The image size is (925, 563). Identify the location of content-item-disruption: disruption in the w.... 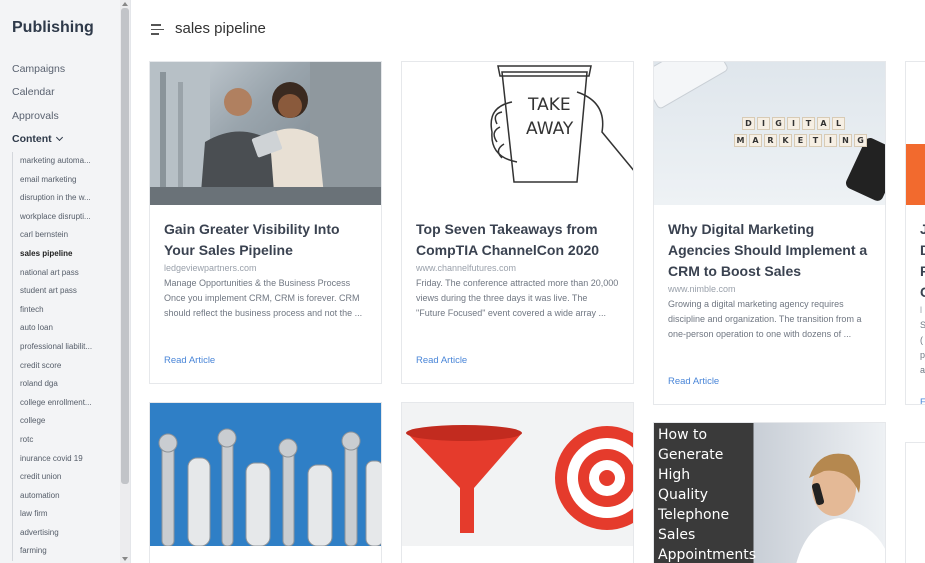
(69, 198).